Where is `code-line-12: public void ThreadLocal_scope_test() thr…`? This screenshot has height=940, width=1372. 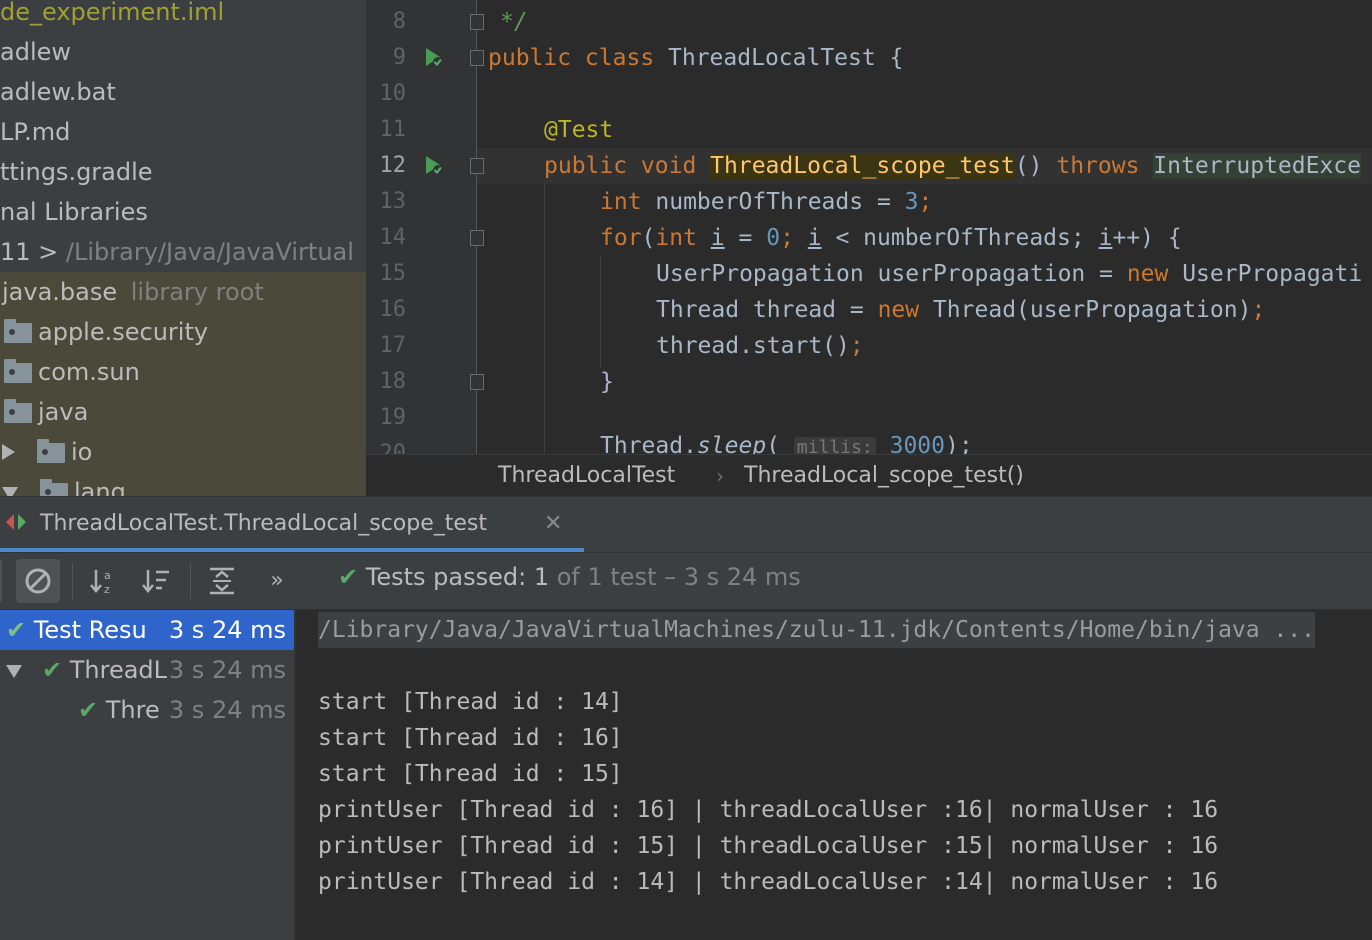
code-line-12: public void ThreadLocal_scope_test() thr… is located at coordinates (953, 166).